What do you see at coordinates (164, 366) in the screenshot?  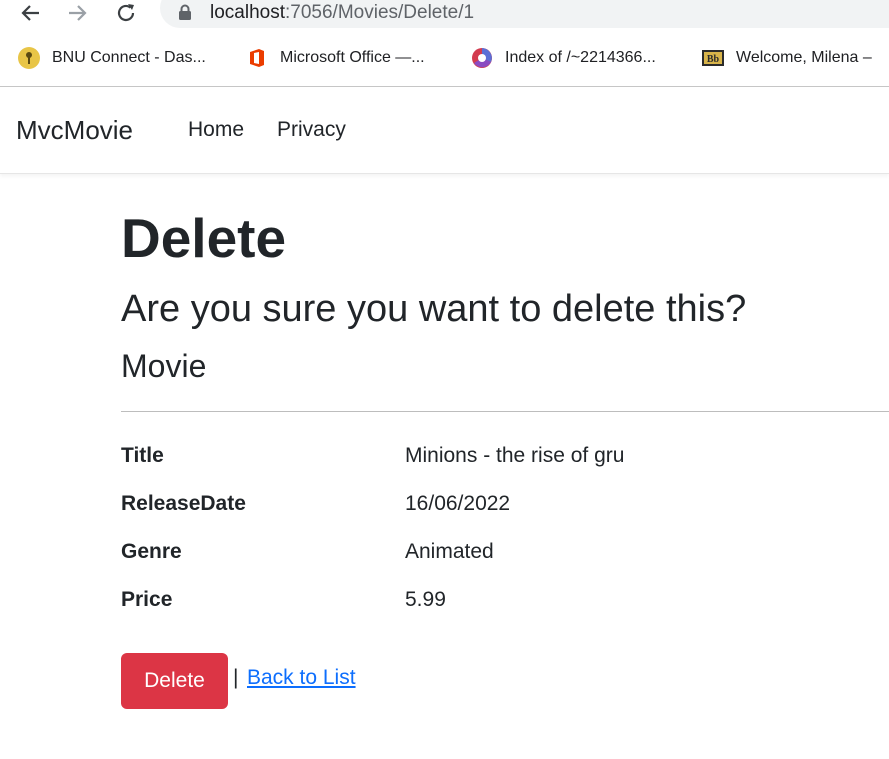 I see `entity-heading: Movie` at bounding box center [164, 366].